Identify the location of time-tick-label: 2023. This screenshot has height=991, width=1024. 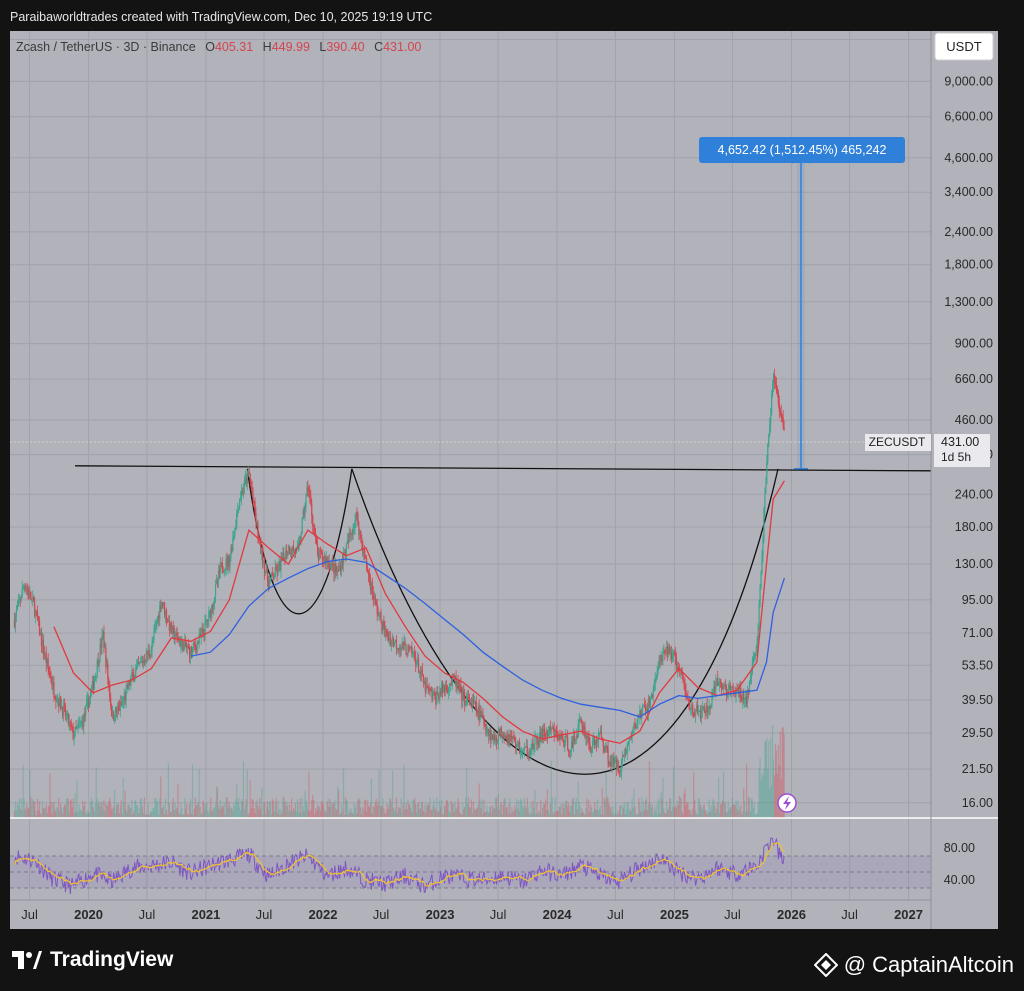
(440, 914).